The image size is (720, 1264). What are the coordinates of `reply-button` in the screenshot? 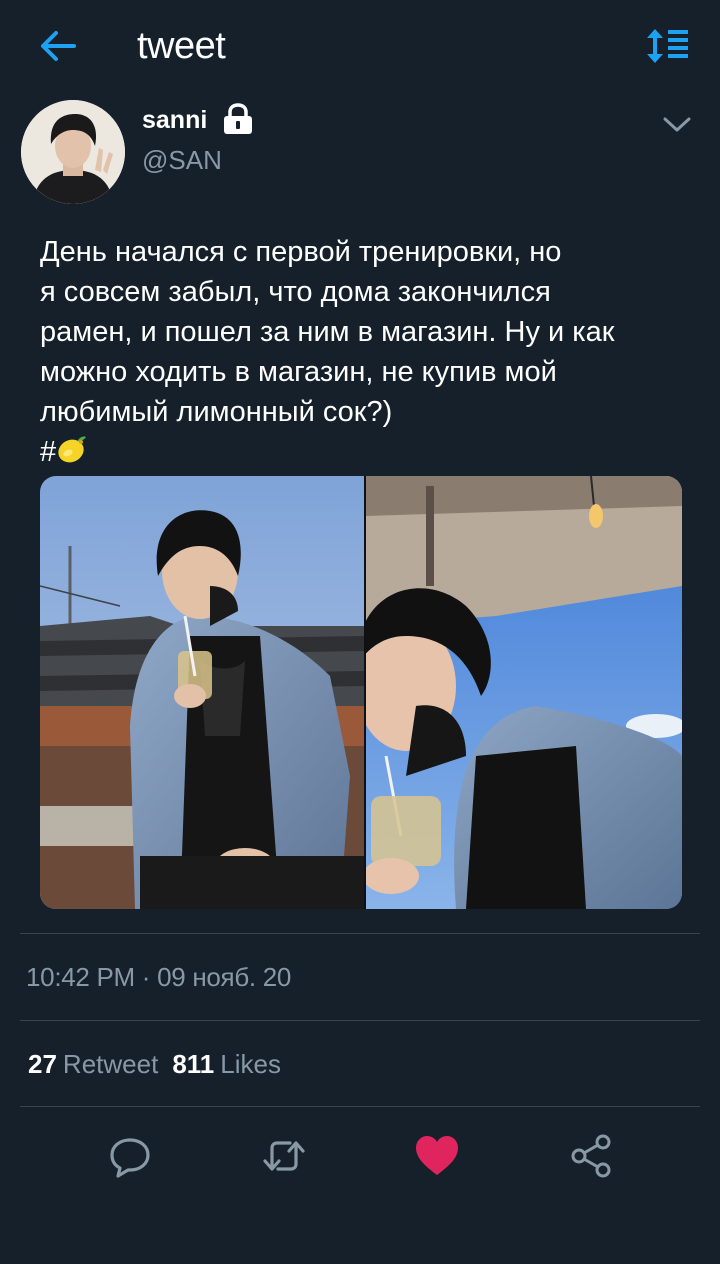 It's located at (130, 1156).